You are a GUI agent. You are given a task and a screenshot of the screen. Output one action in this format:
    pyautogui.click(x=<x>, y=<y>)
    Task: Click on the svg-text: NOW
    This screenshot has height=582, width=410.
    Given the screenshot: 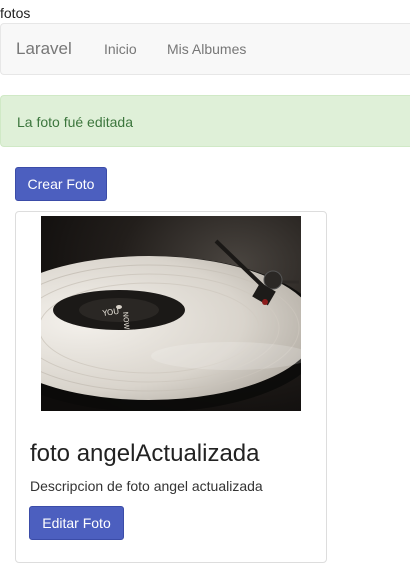 What is the action you would take?
    pyautogui.click(x=126, y=320)
    